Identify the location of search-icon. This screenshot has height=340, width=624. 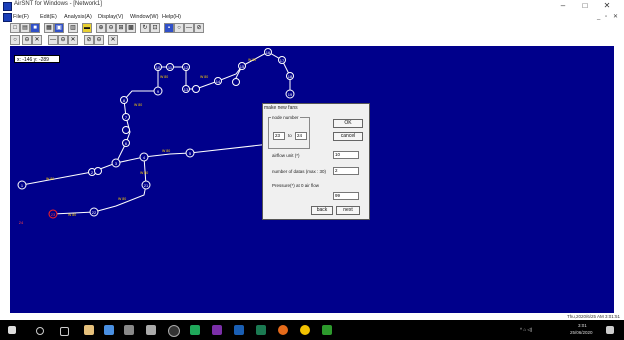
(40, 331).